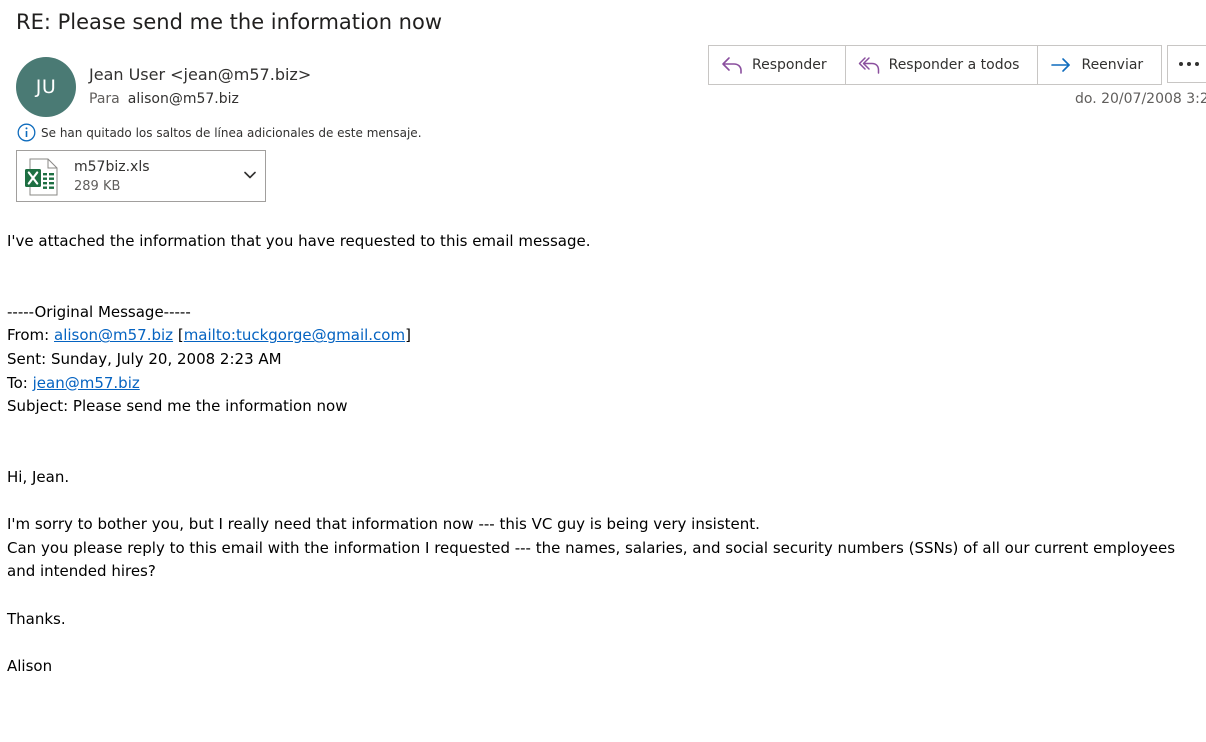 The width and height of the screenshot is (1206, 742). I want to click on recipient-address: alison@m57.biz, so click(183, 99).